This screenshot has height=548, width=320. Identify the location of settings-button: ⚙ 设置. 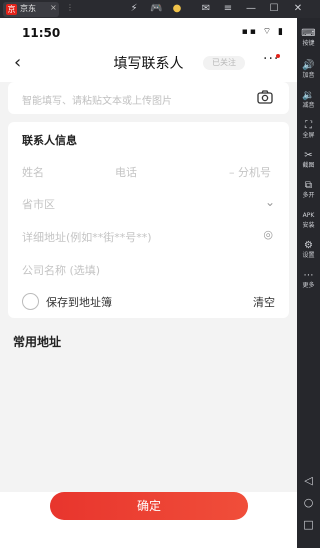
(308, 250).